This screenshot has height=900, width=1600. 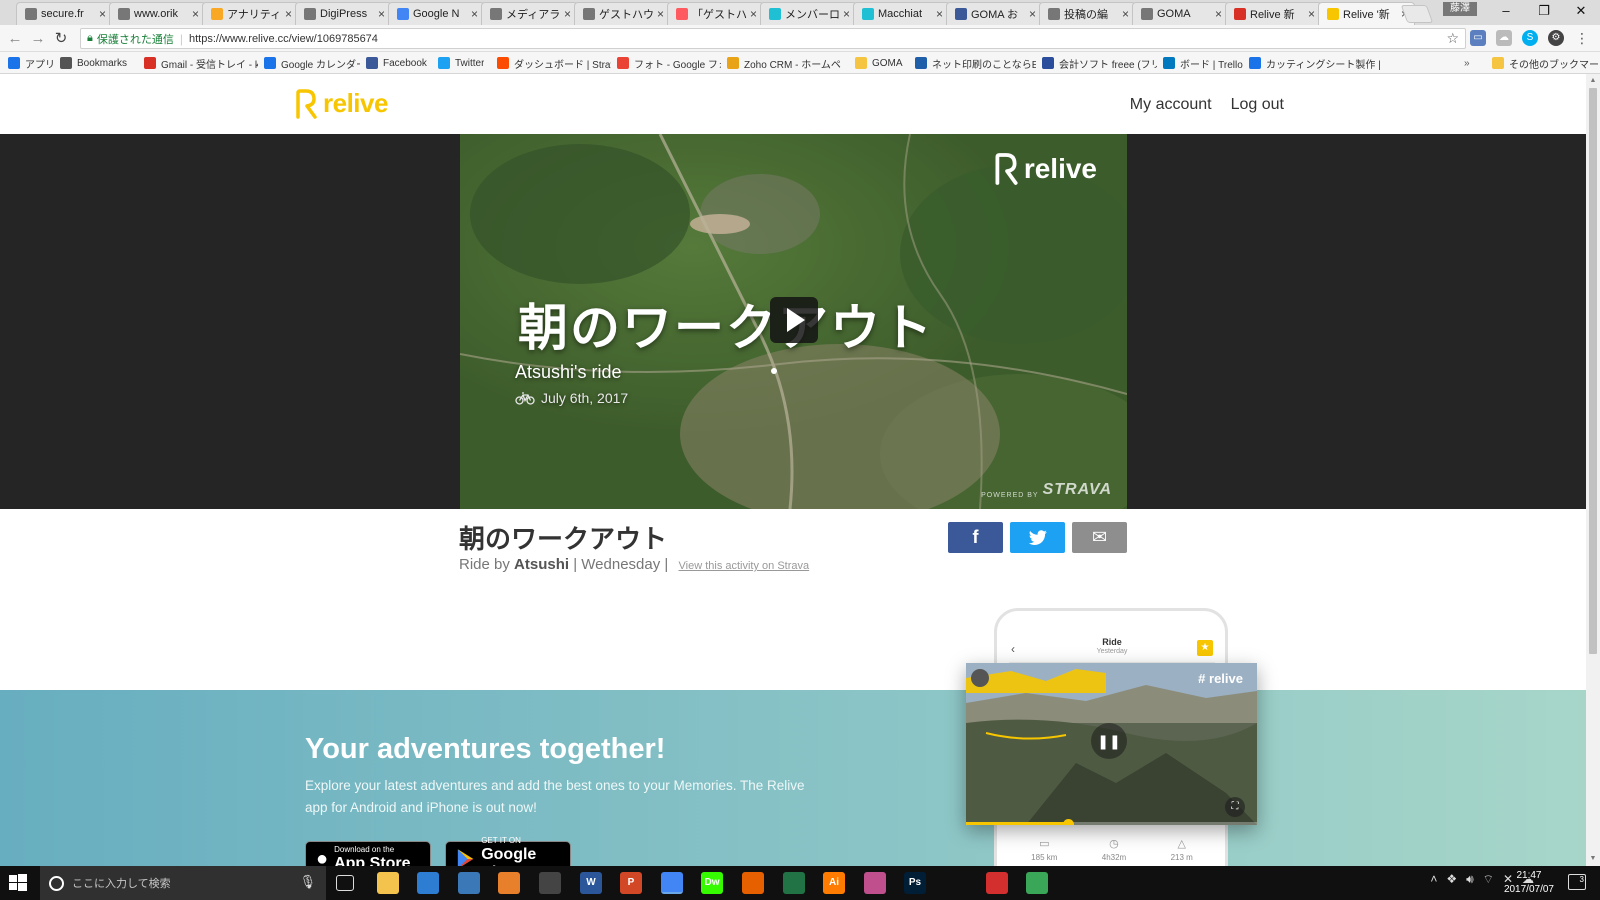 I want to click on minimize-button: –, so click(x=1506, y=11).